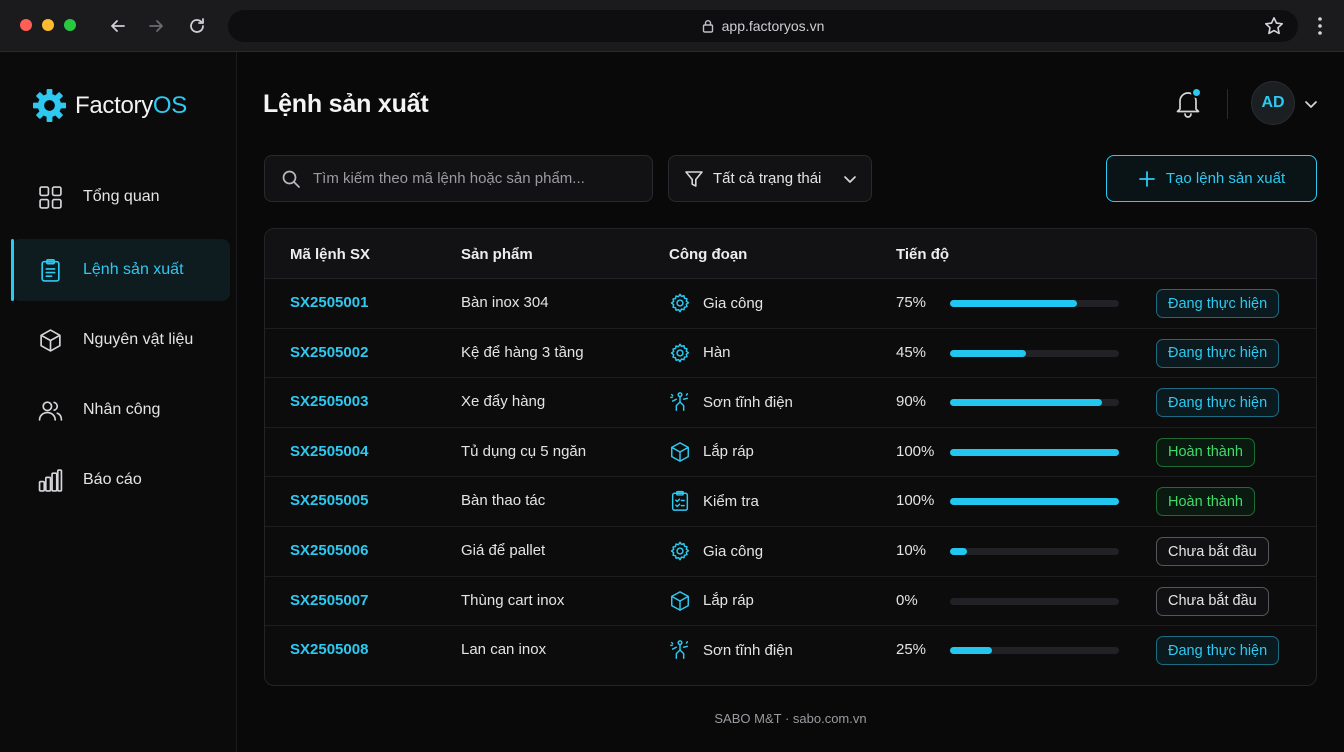 The image size is (1344, 752). I want to click on progress-percent: 25%, so click(911, 650).